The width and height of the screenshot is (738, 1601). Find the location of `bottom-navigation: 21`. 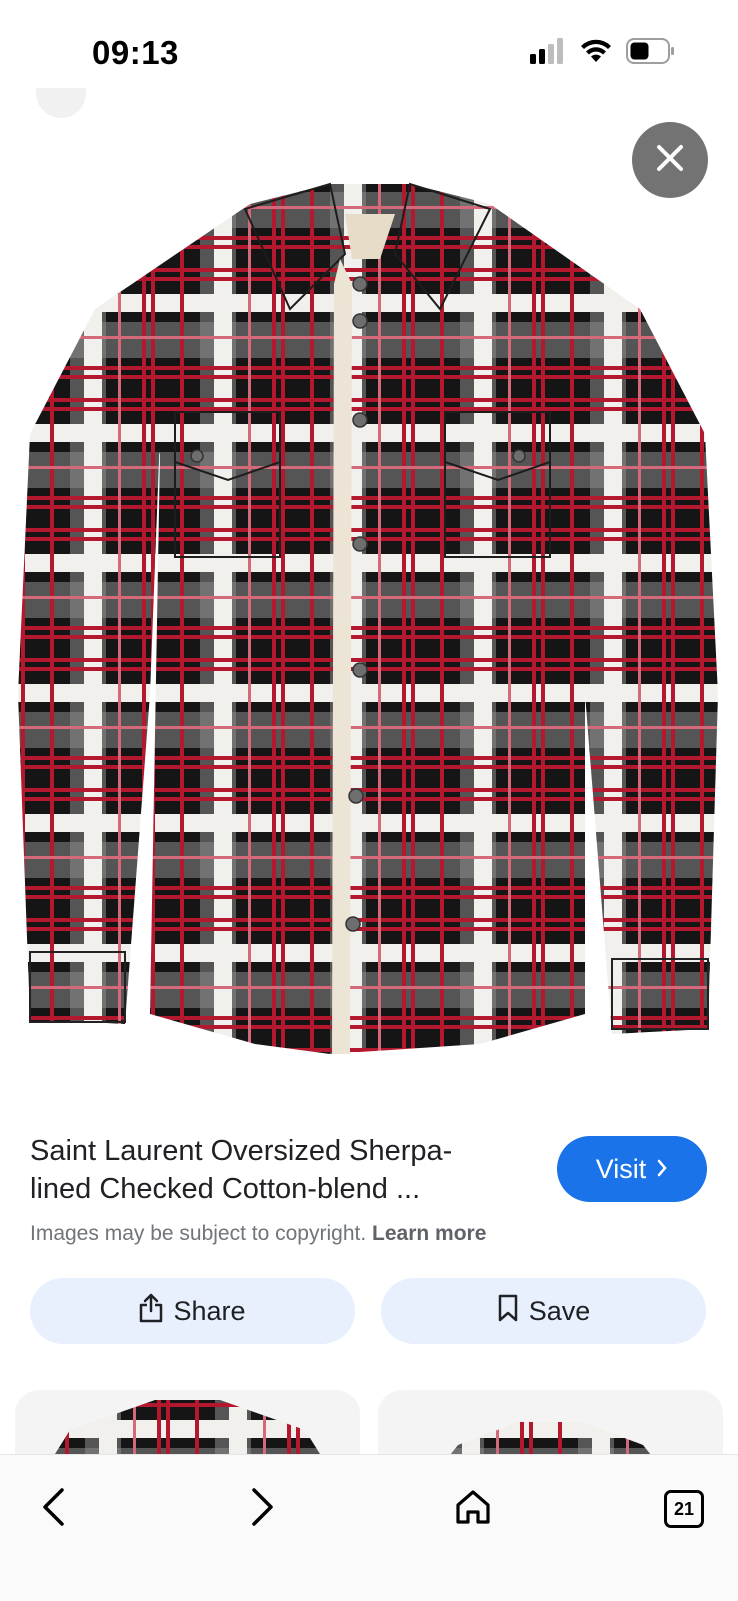

bottom-navigation: 21 is located at coordinates (369, 1527).